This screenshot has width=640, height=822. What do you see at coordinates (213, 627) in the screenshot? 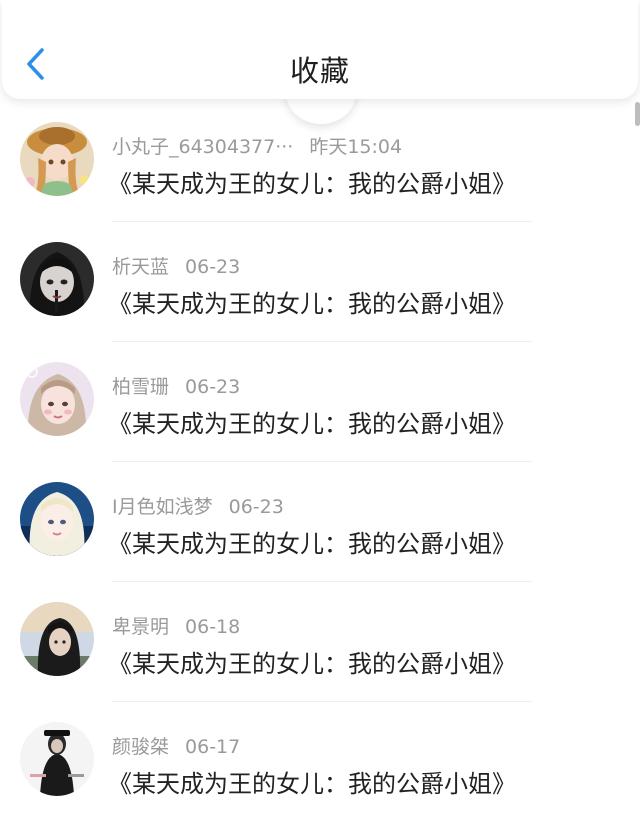
I see `timestamp: 06-18` at bounding box center [213, 627].